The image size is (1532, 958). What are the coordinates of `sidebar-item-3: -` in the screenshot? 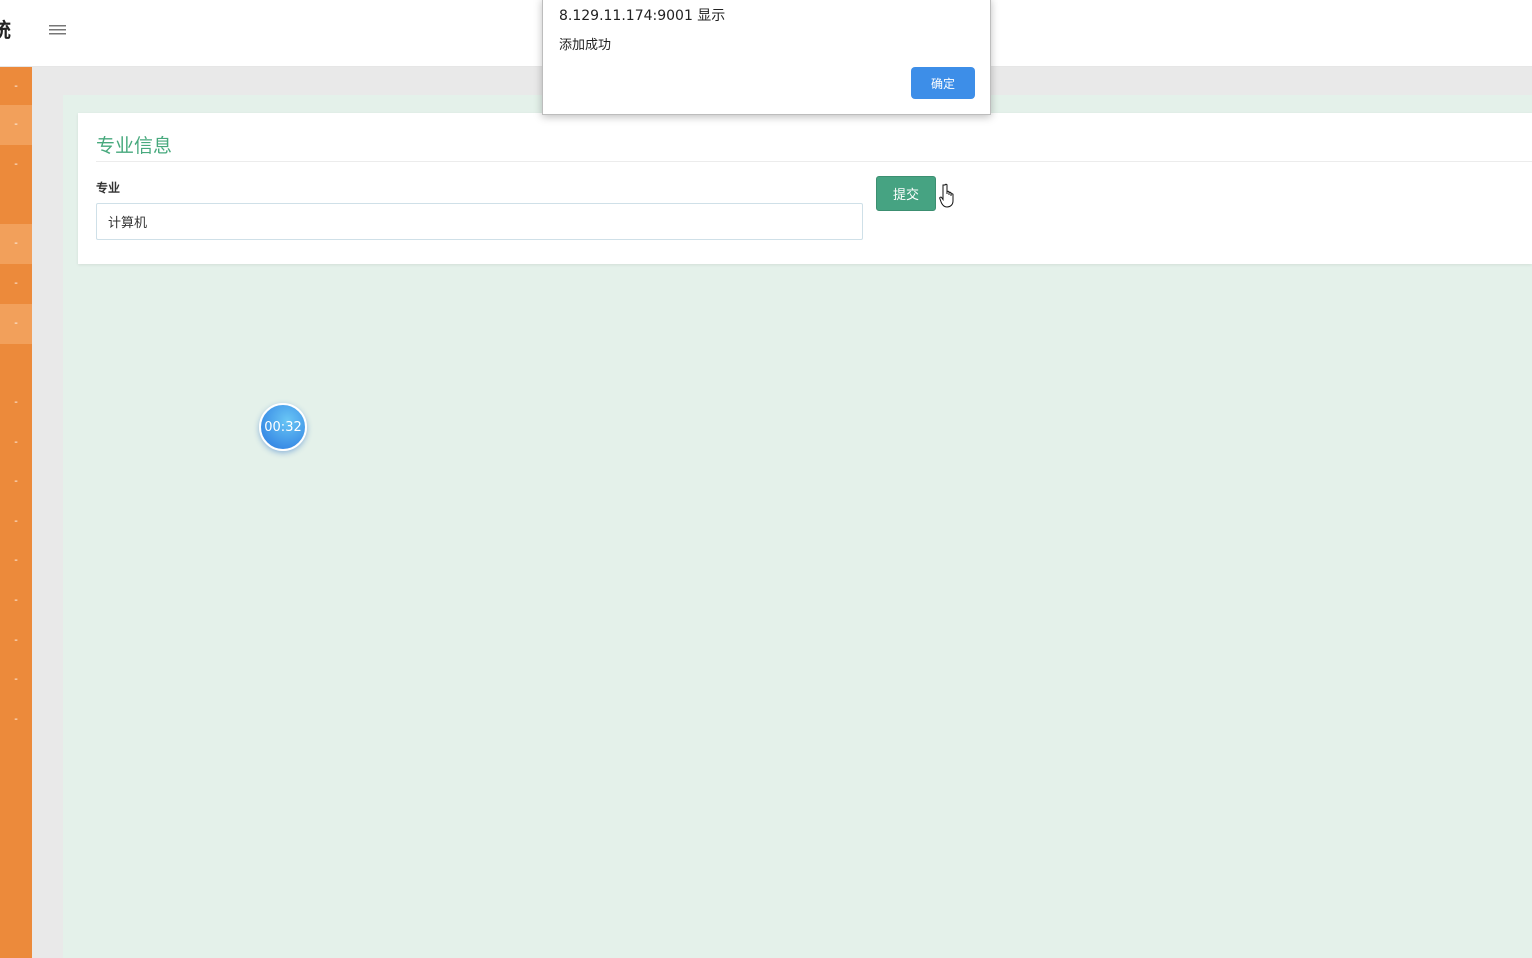 It's located at (16, 165).